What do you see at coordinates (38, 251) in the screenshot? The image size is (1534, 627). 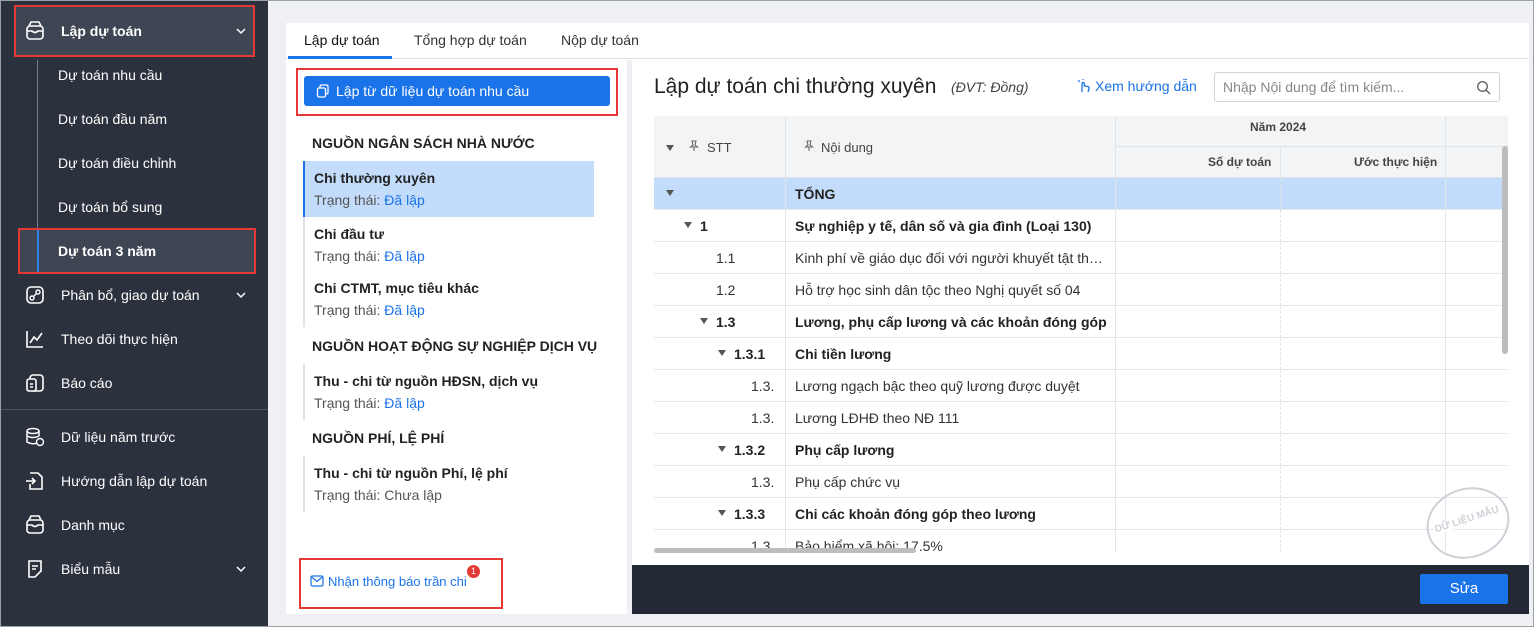 I see `tree-line-active` at bounding box center [38, 251].